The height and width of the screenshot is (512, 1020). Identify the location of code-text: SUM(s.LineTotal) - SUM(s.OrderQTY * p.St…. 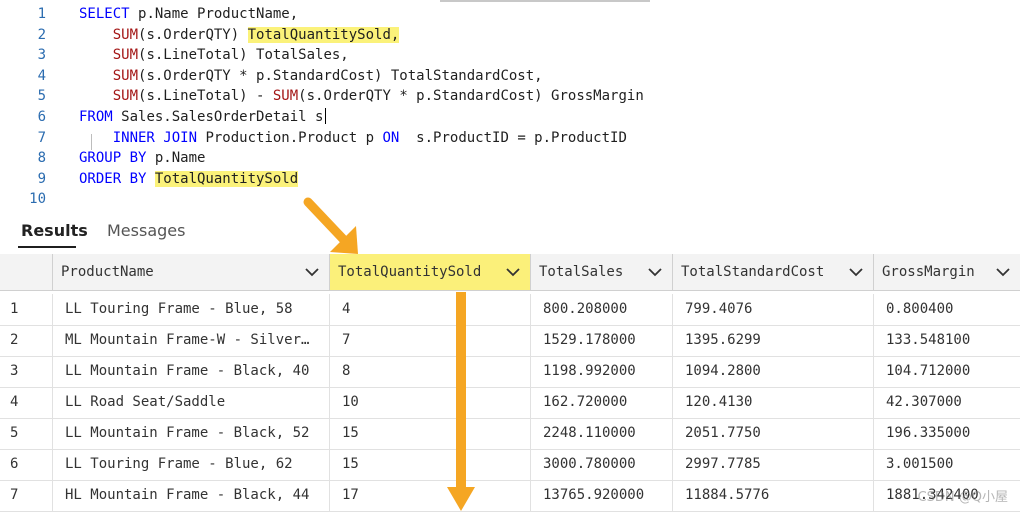
(361, 96).